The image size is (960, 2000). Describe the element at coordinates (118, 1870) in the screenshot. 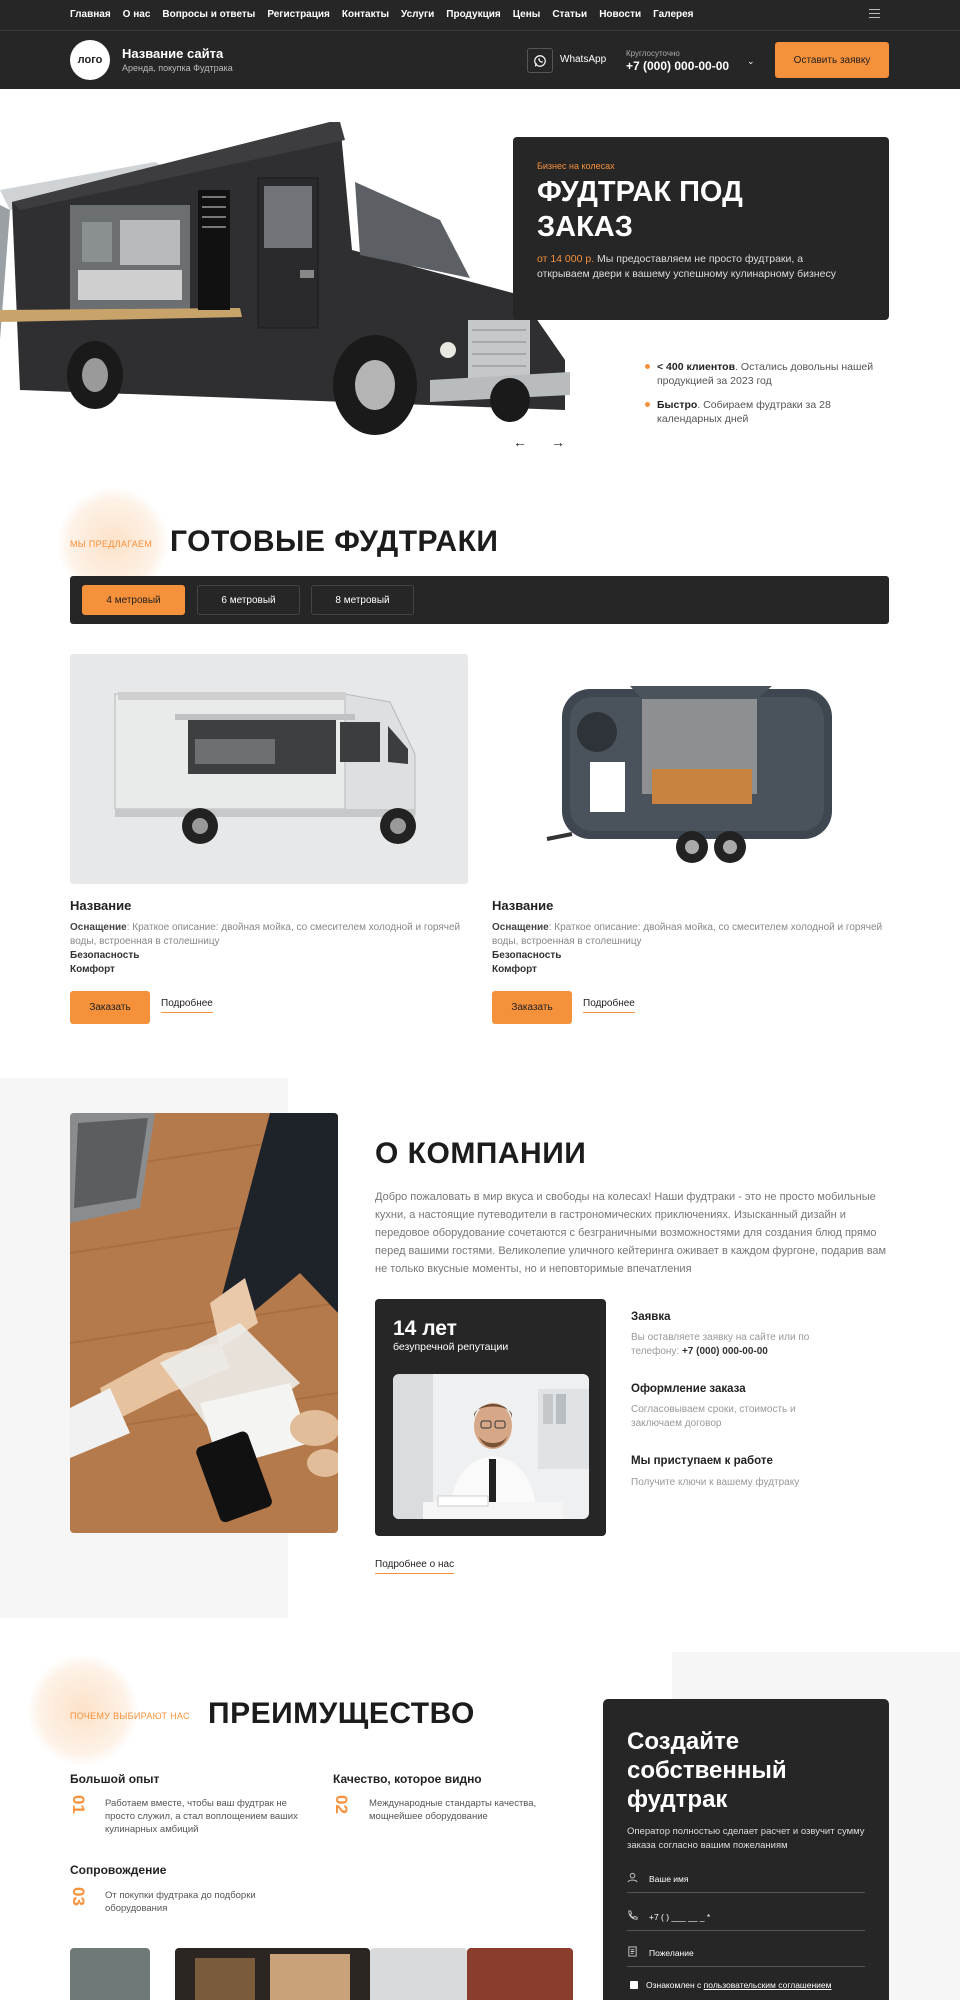

I see `advantage-title: Сопровождение` at that location.